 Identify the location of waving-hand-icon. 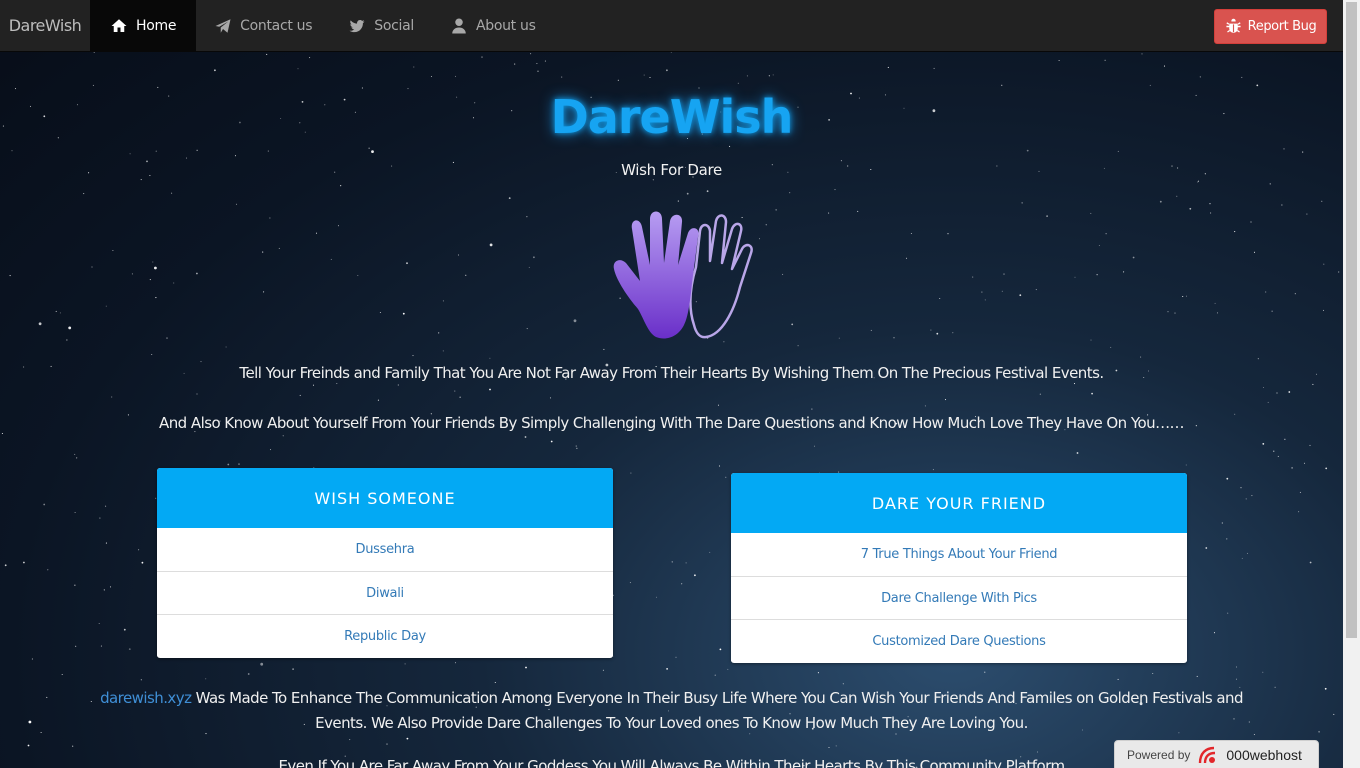
(683, 275).